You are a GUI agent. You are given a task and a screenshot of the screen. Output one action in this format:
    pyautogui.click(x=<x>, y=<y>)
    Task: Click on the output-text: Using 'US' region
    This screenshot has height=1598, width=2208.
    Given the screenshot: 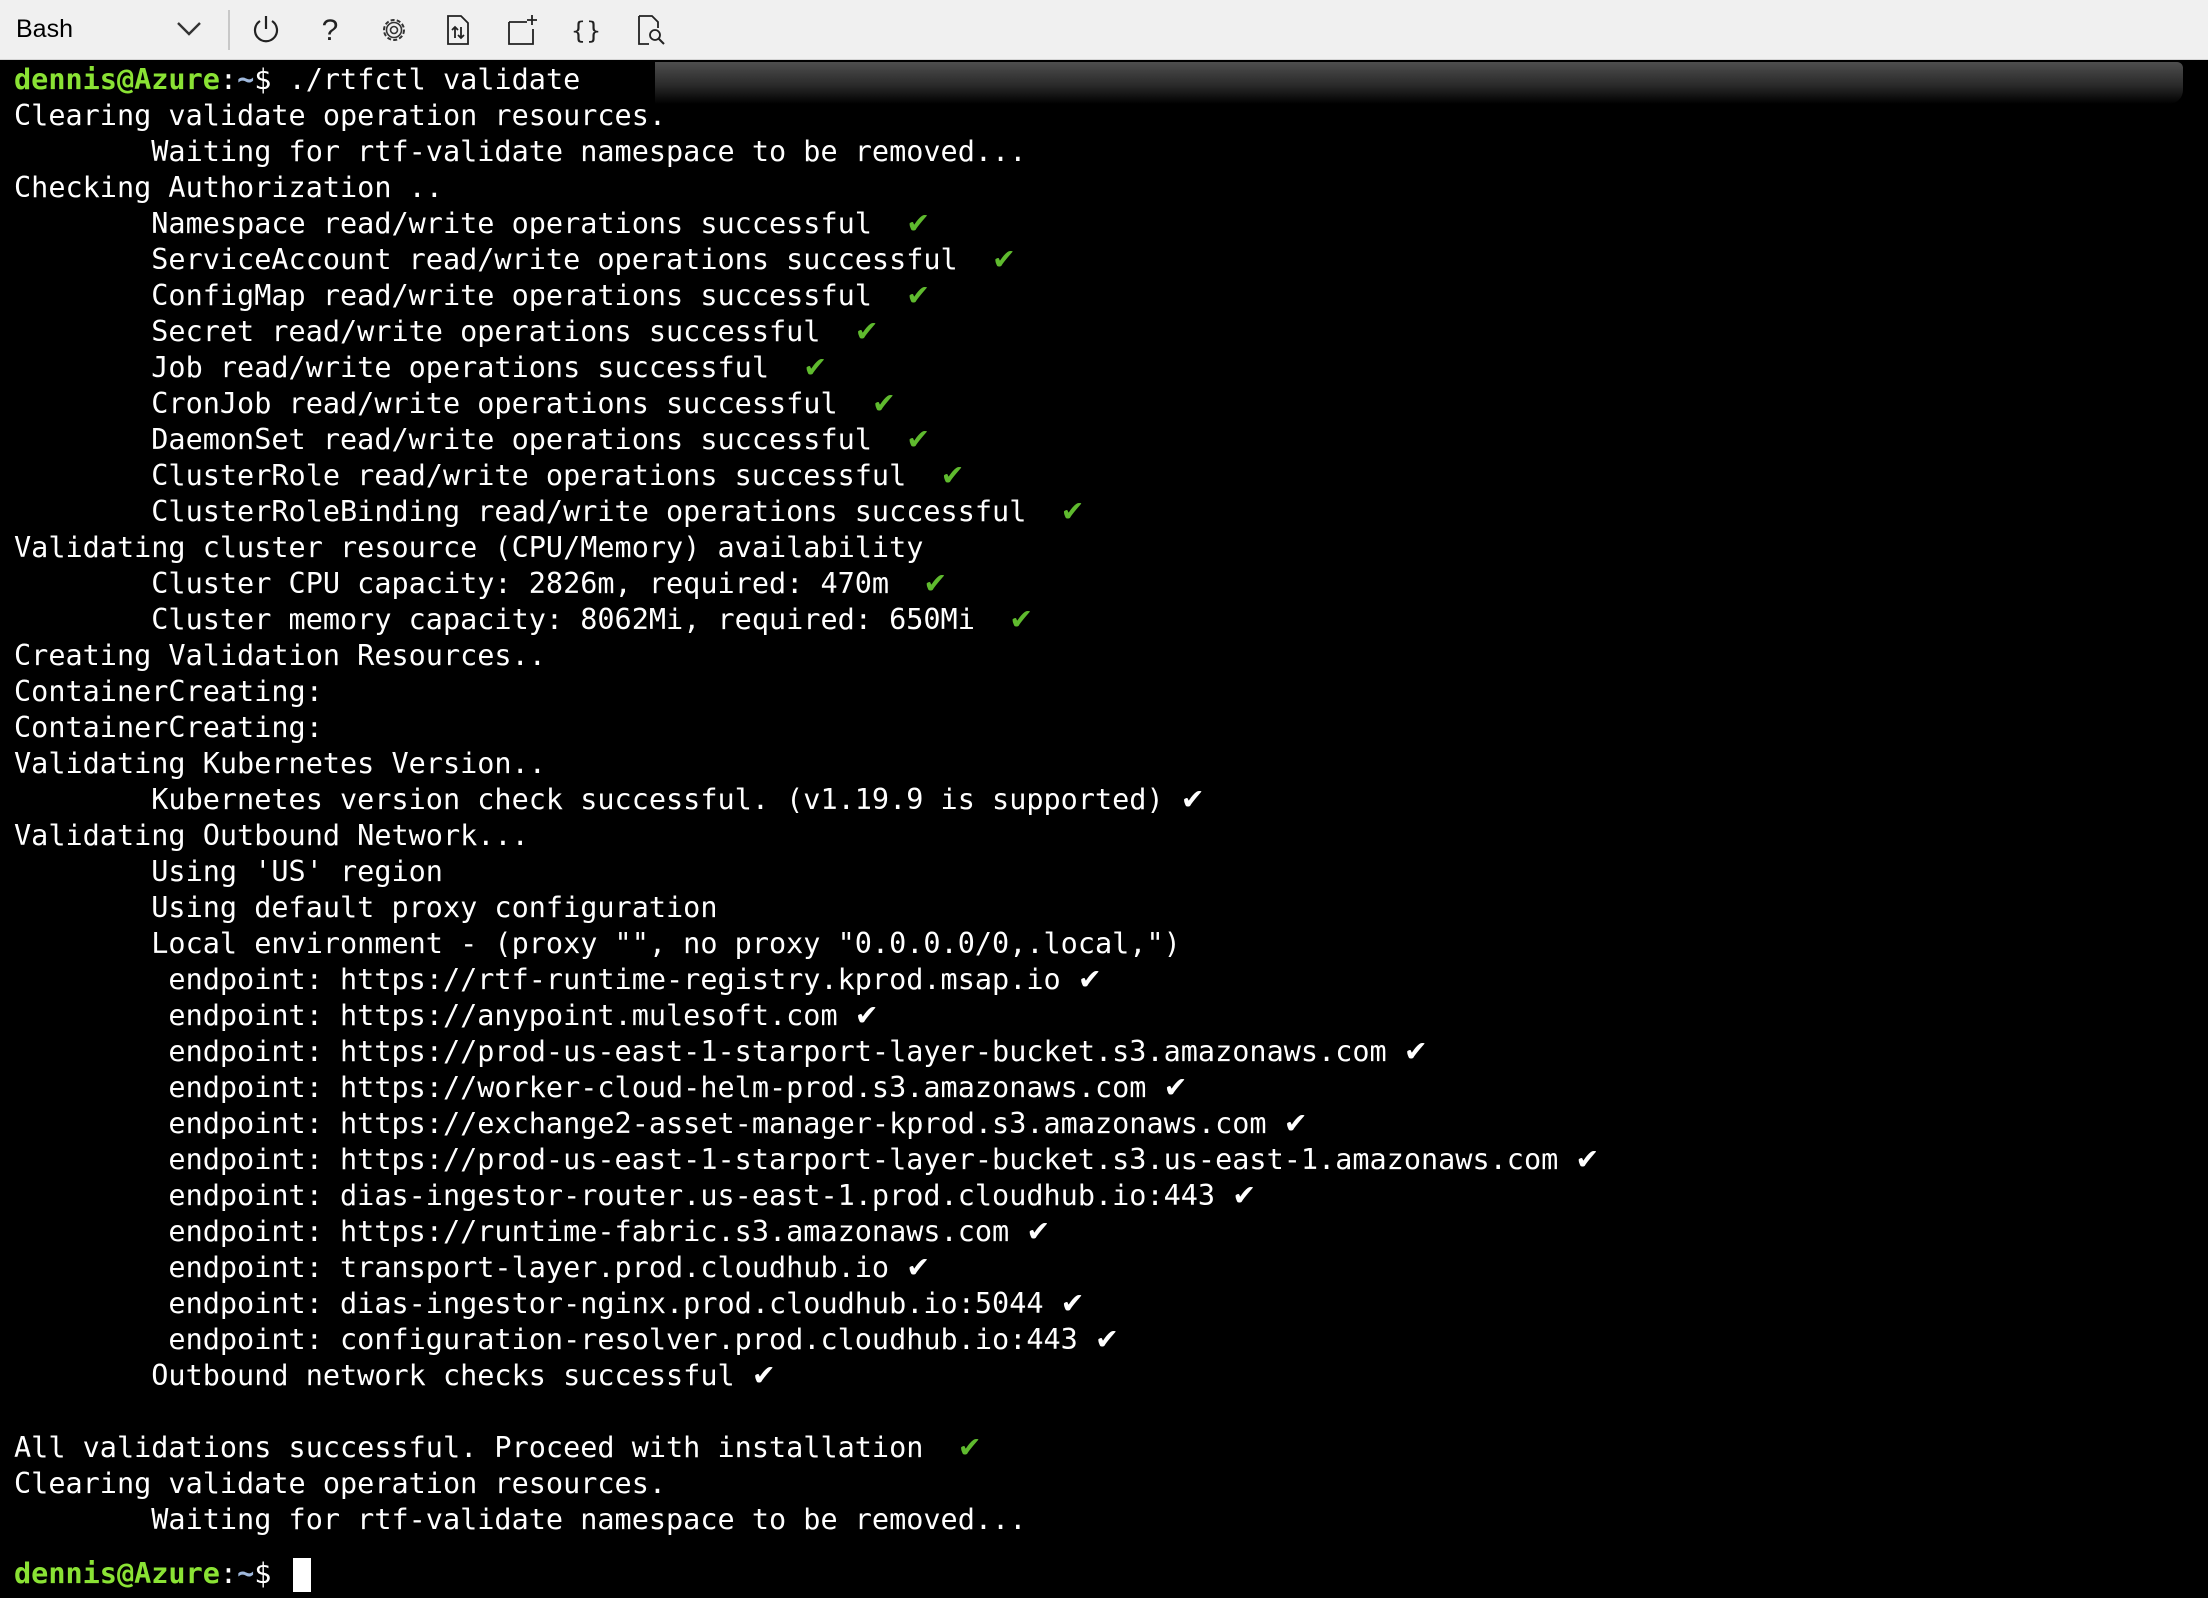 What is the action you would take?
    pyautogui.click(x=228, y=871)
    